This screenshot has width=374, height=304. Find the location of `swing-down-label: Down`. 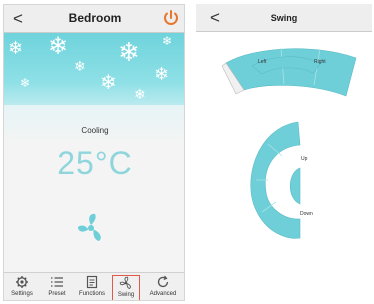

swing-down-label: Down is located at coordinates (306, 214).